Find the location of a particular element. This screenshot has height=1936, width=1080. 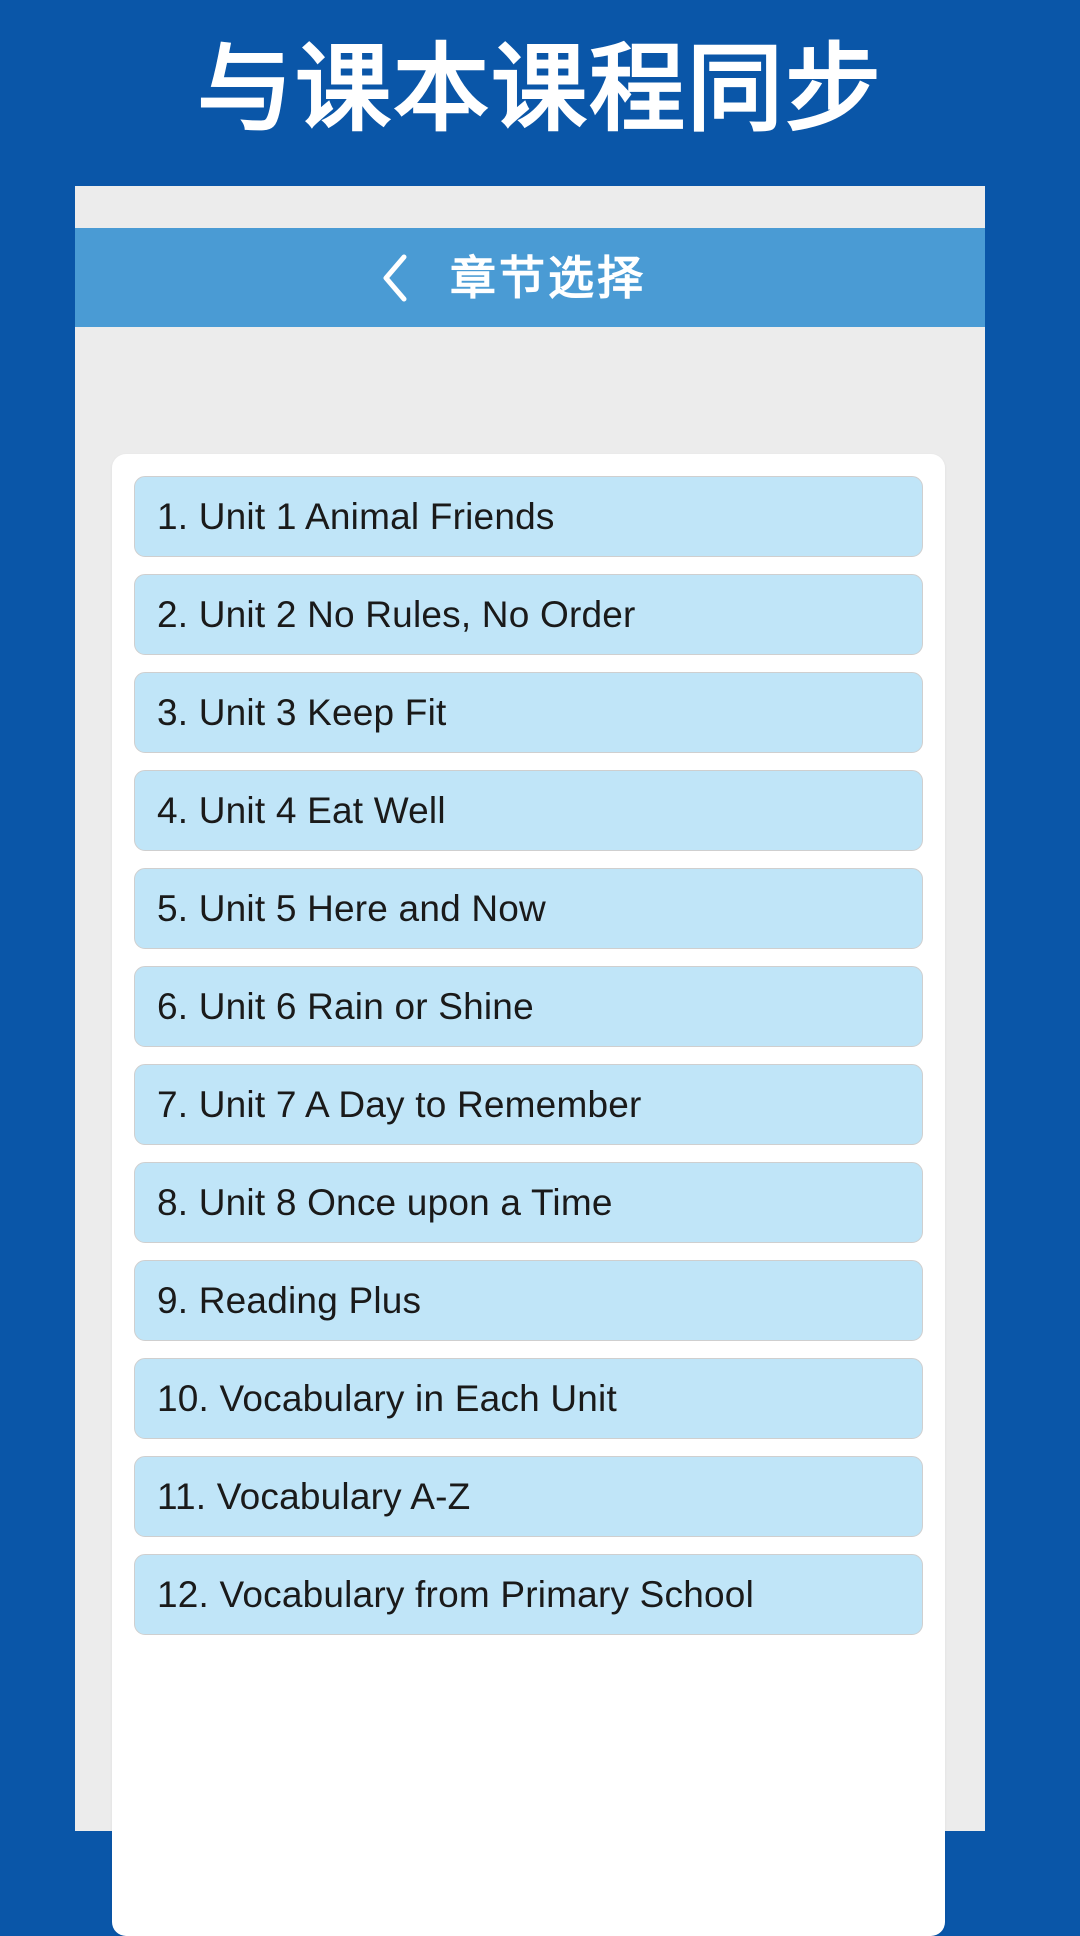

chapter-list-item-label: 8. Unit 8 Once upon a Time is located at coordinates (385, 1202).